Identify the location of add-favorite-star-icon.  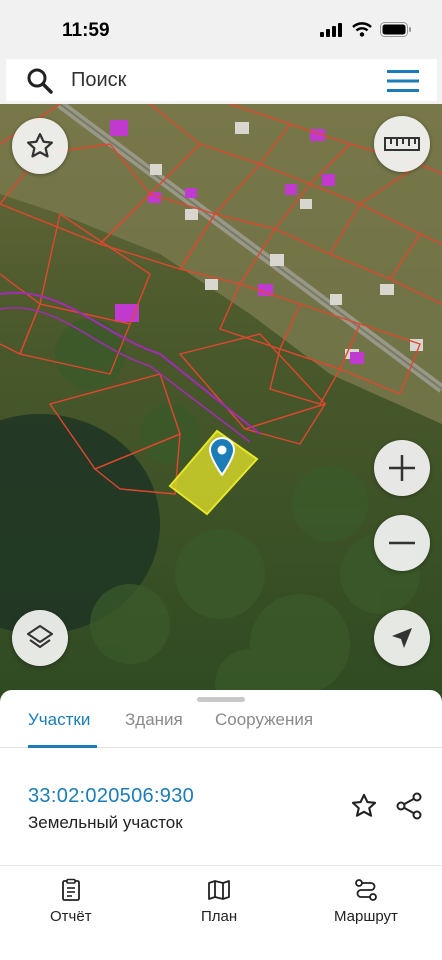
(364, 806).